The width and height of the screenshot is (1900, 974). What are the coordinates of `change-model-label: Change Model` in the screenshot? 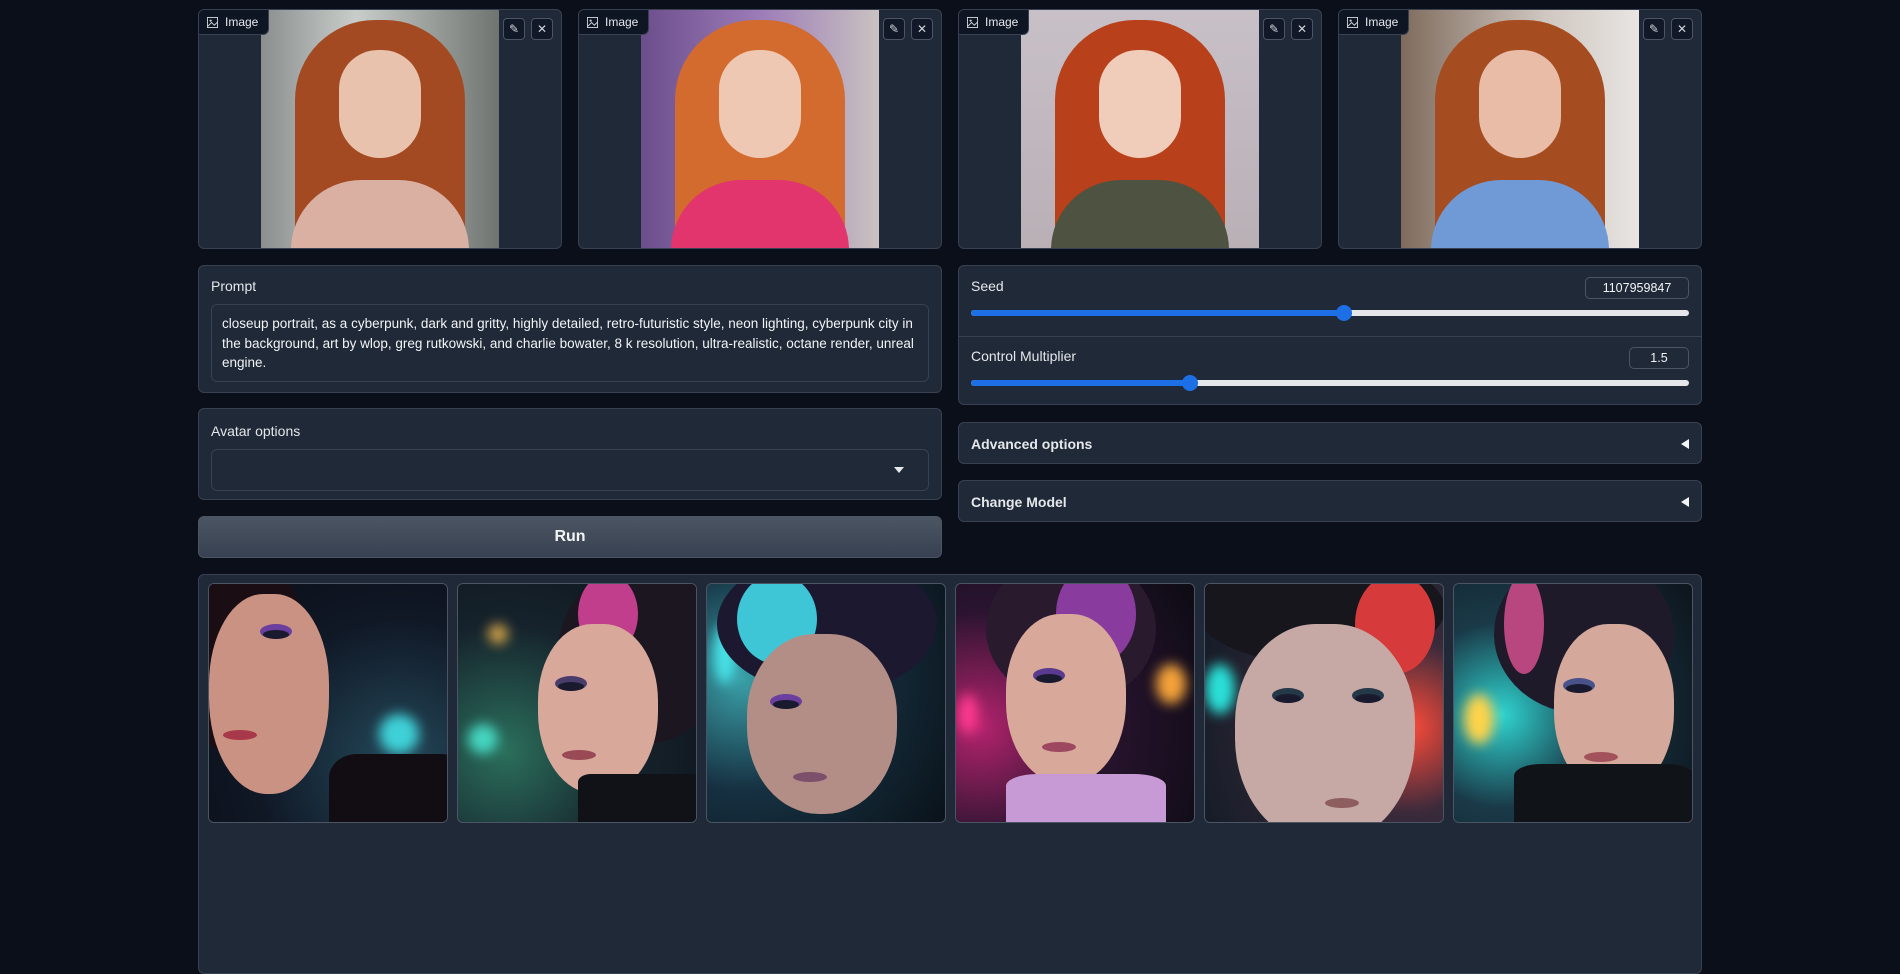 It's located at (1019, 502).